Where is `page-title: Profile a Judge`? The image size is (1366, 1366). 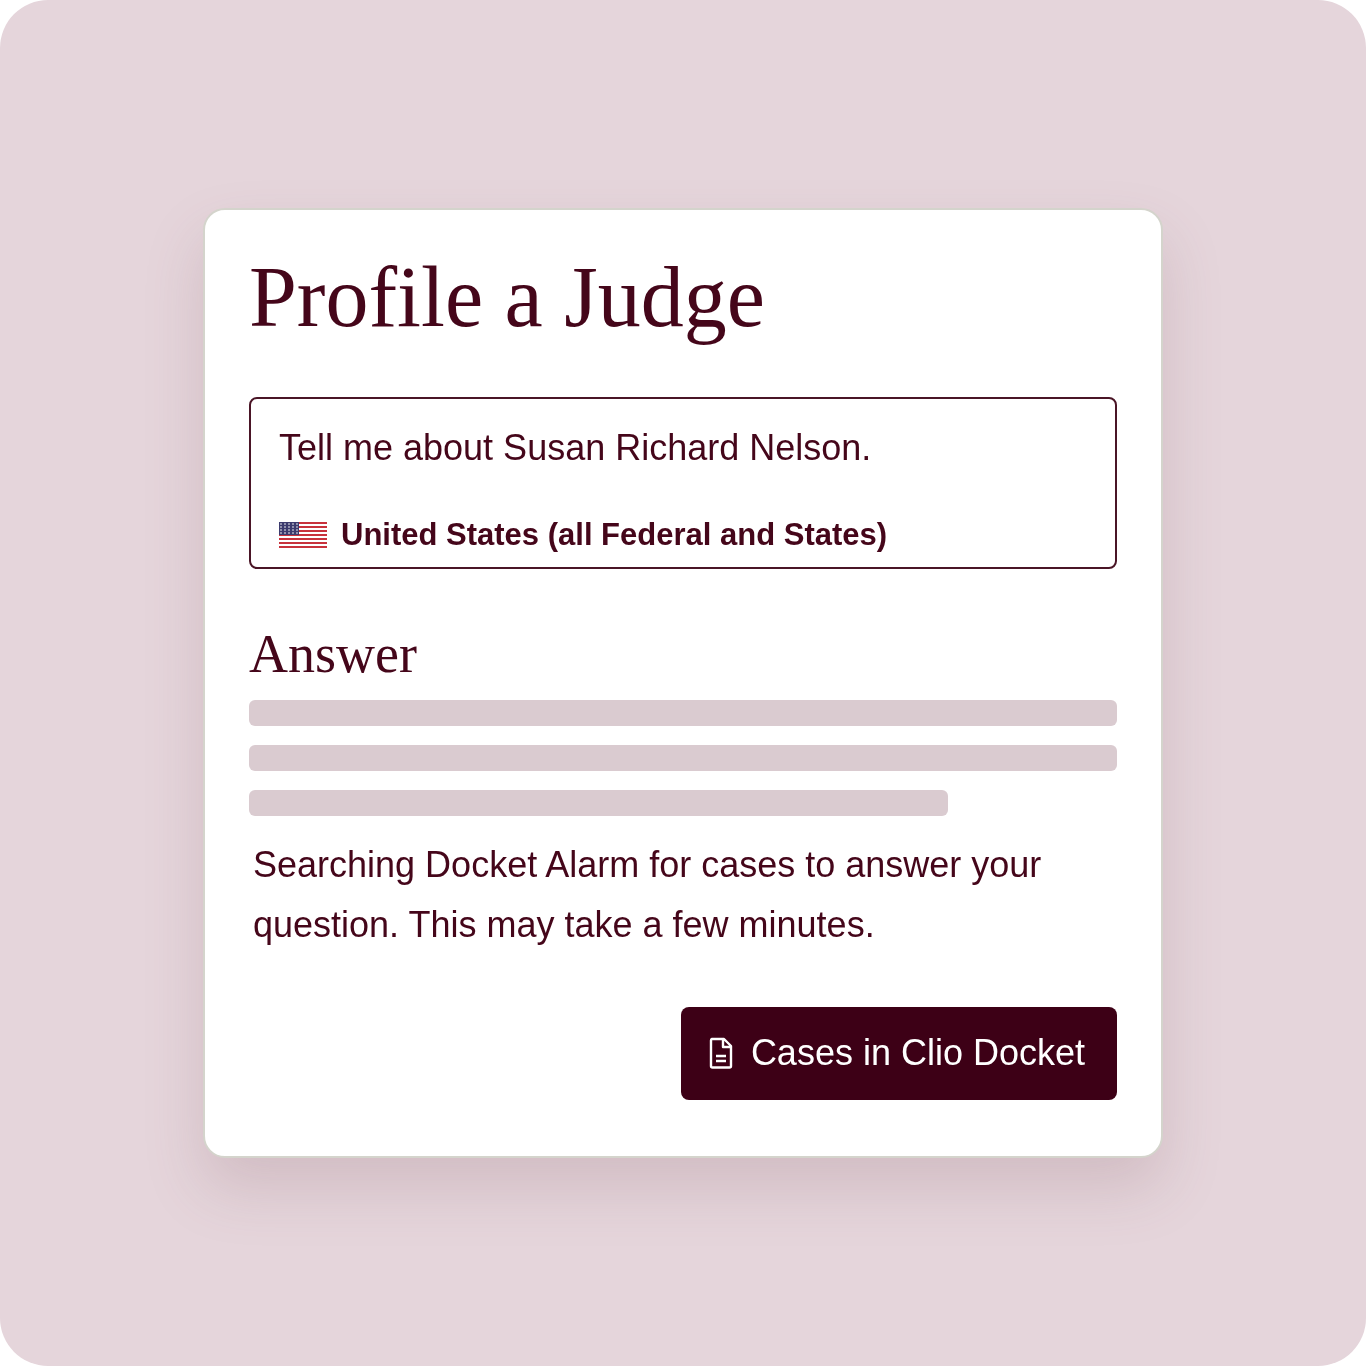 page-title: Profile a Judge is located at coordinates (507, 297).